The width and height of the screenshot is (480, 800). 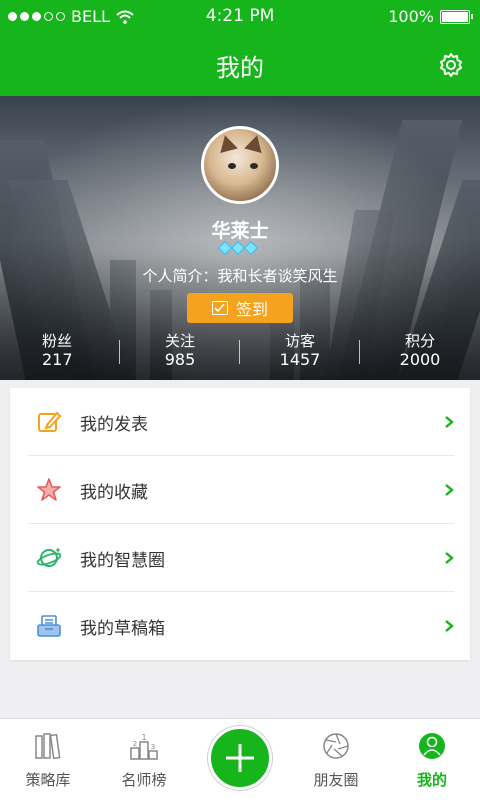 What do you see at coordinates (144, 746) in the screenshot?
I see `podium-icon: 1 2 3` at bounding box center [144, 746].